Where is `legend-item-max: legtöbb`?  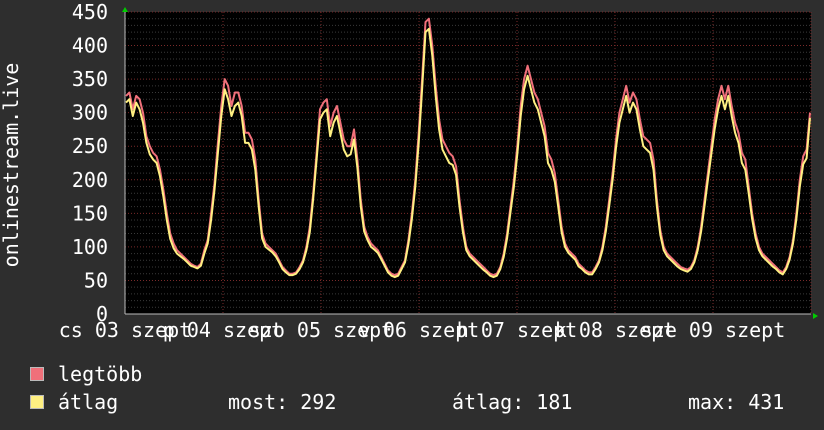
legend-item-max: legtöbb is located at coordinates (86, 374).